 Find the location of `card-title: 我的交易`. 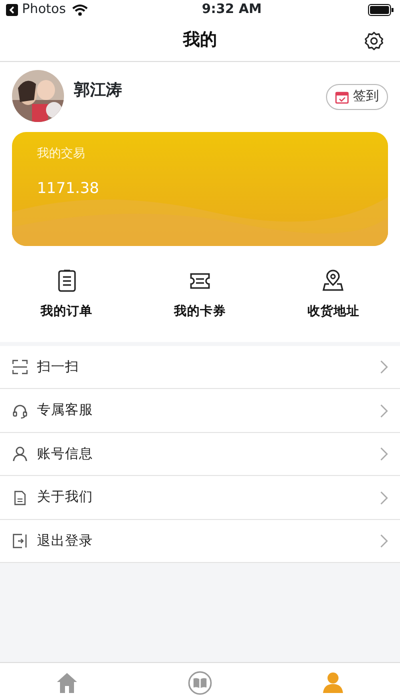

card-title: 我的交易 is located at coordinates (61, 153).